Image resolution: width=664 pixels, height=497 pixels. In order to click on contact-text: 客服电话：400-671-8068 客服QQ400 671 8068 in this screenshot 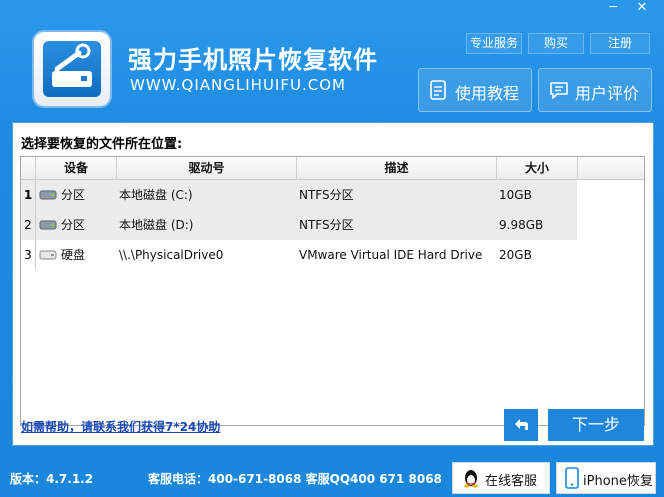, I will do `click(295, 479)`.